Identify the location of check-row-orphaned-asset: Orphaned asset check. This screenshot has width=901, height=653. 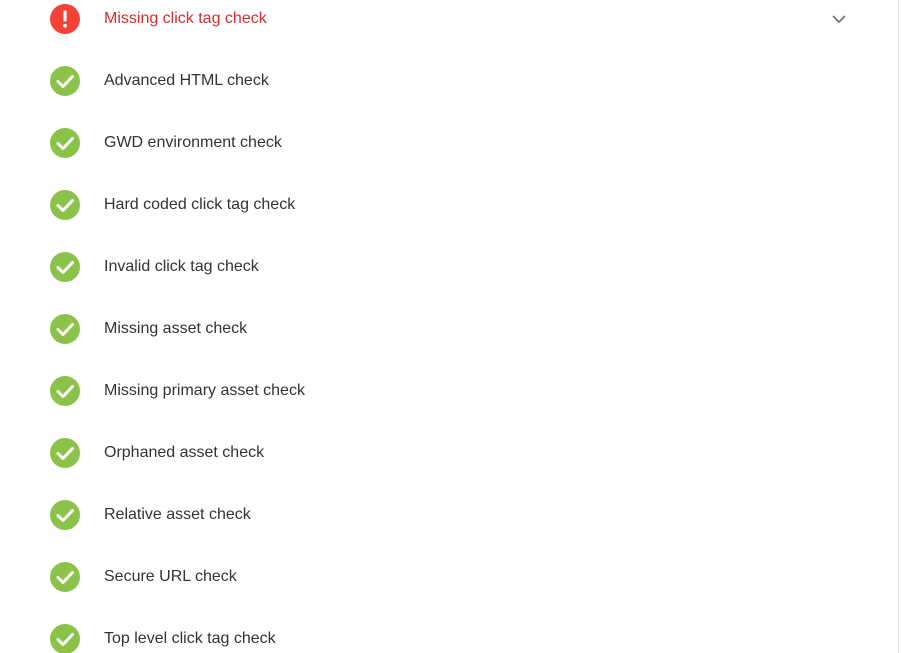
(449, 453).